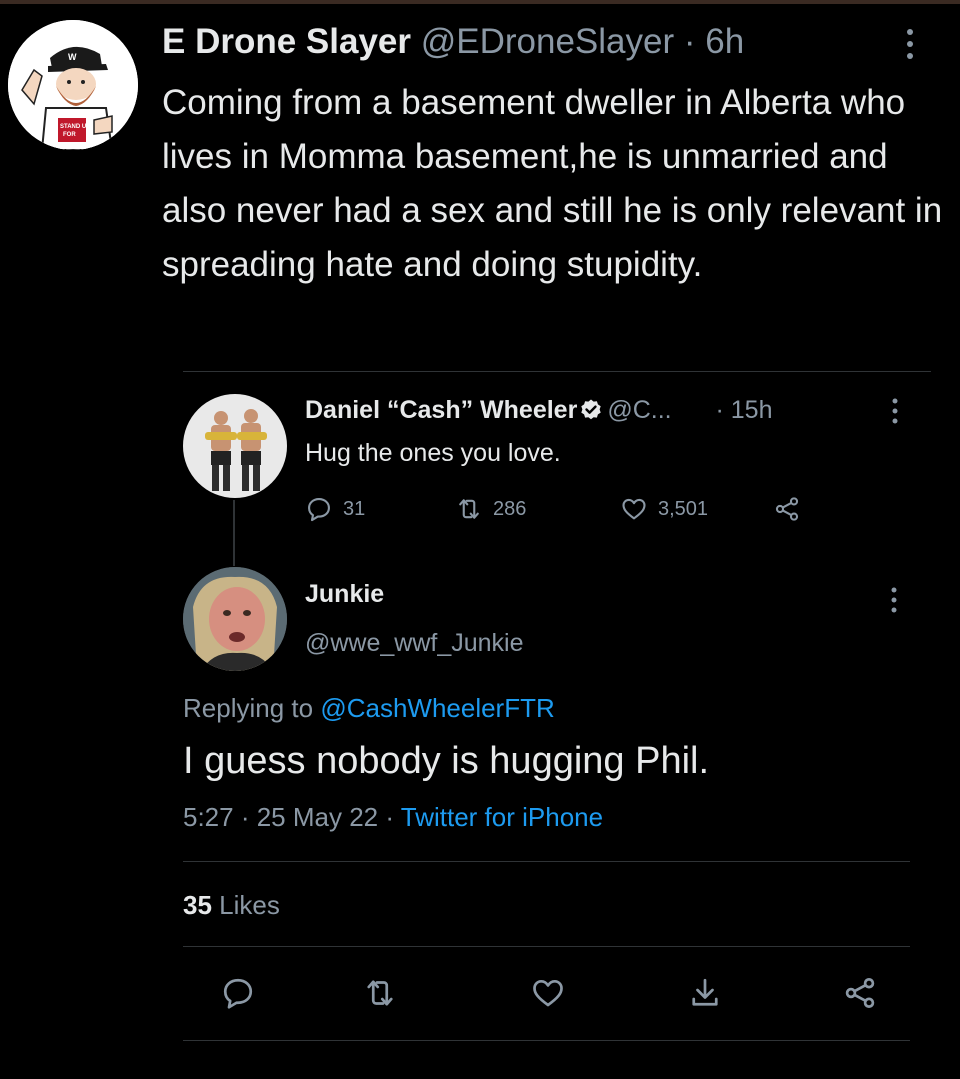 This screenshot has height=1079, width=960. I want to click on like-count: 3,501, so click(683, 508).